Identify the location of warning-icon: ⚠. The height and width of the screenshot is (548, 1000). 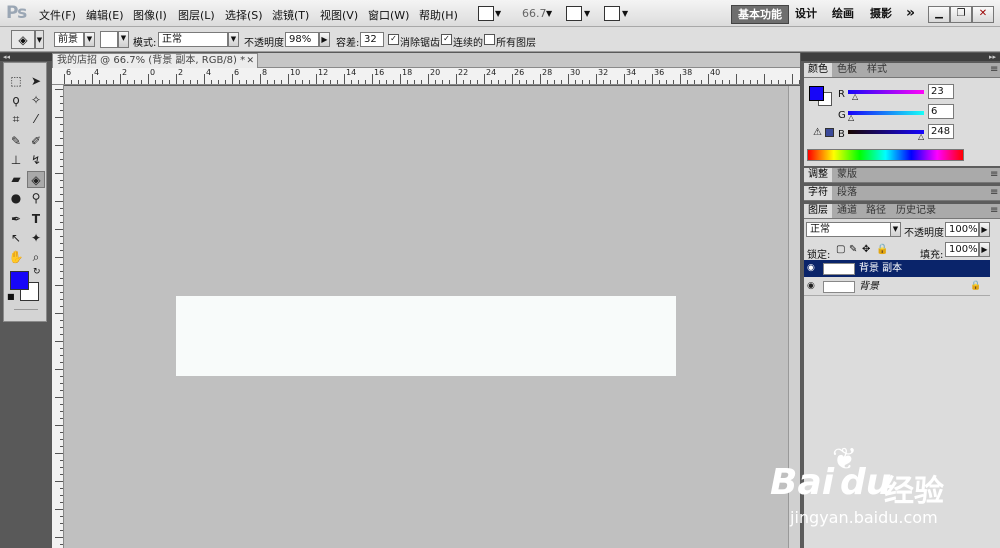
(817, 132).